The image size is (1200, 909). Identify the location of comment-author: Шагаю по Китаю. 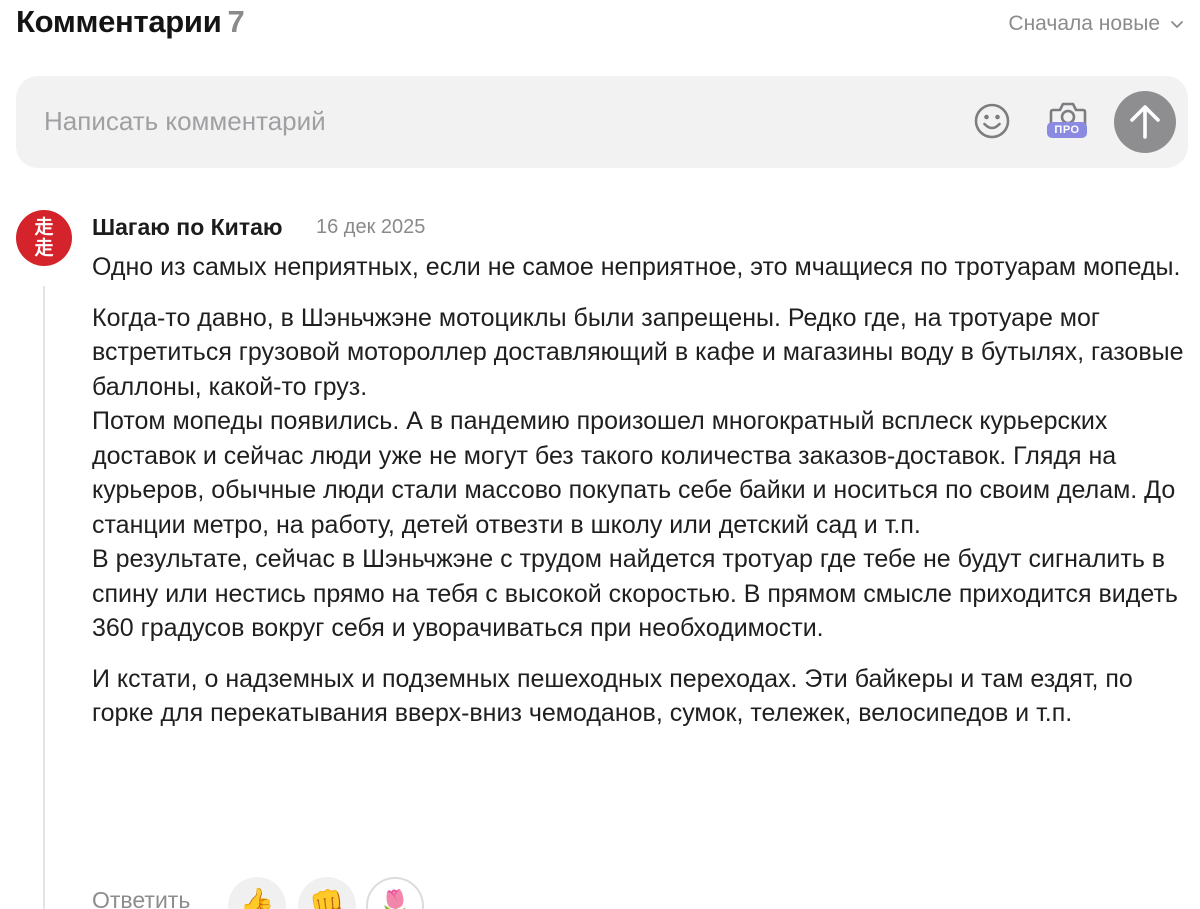
(187, 227).